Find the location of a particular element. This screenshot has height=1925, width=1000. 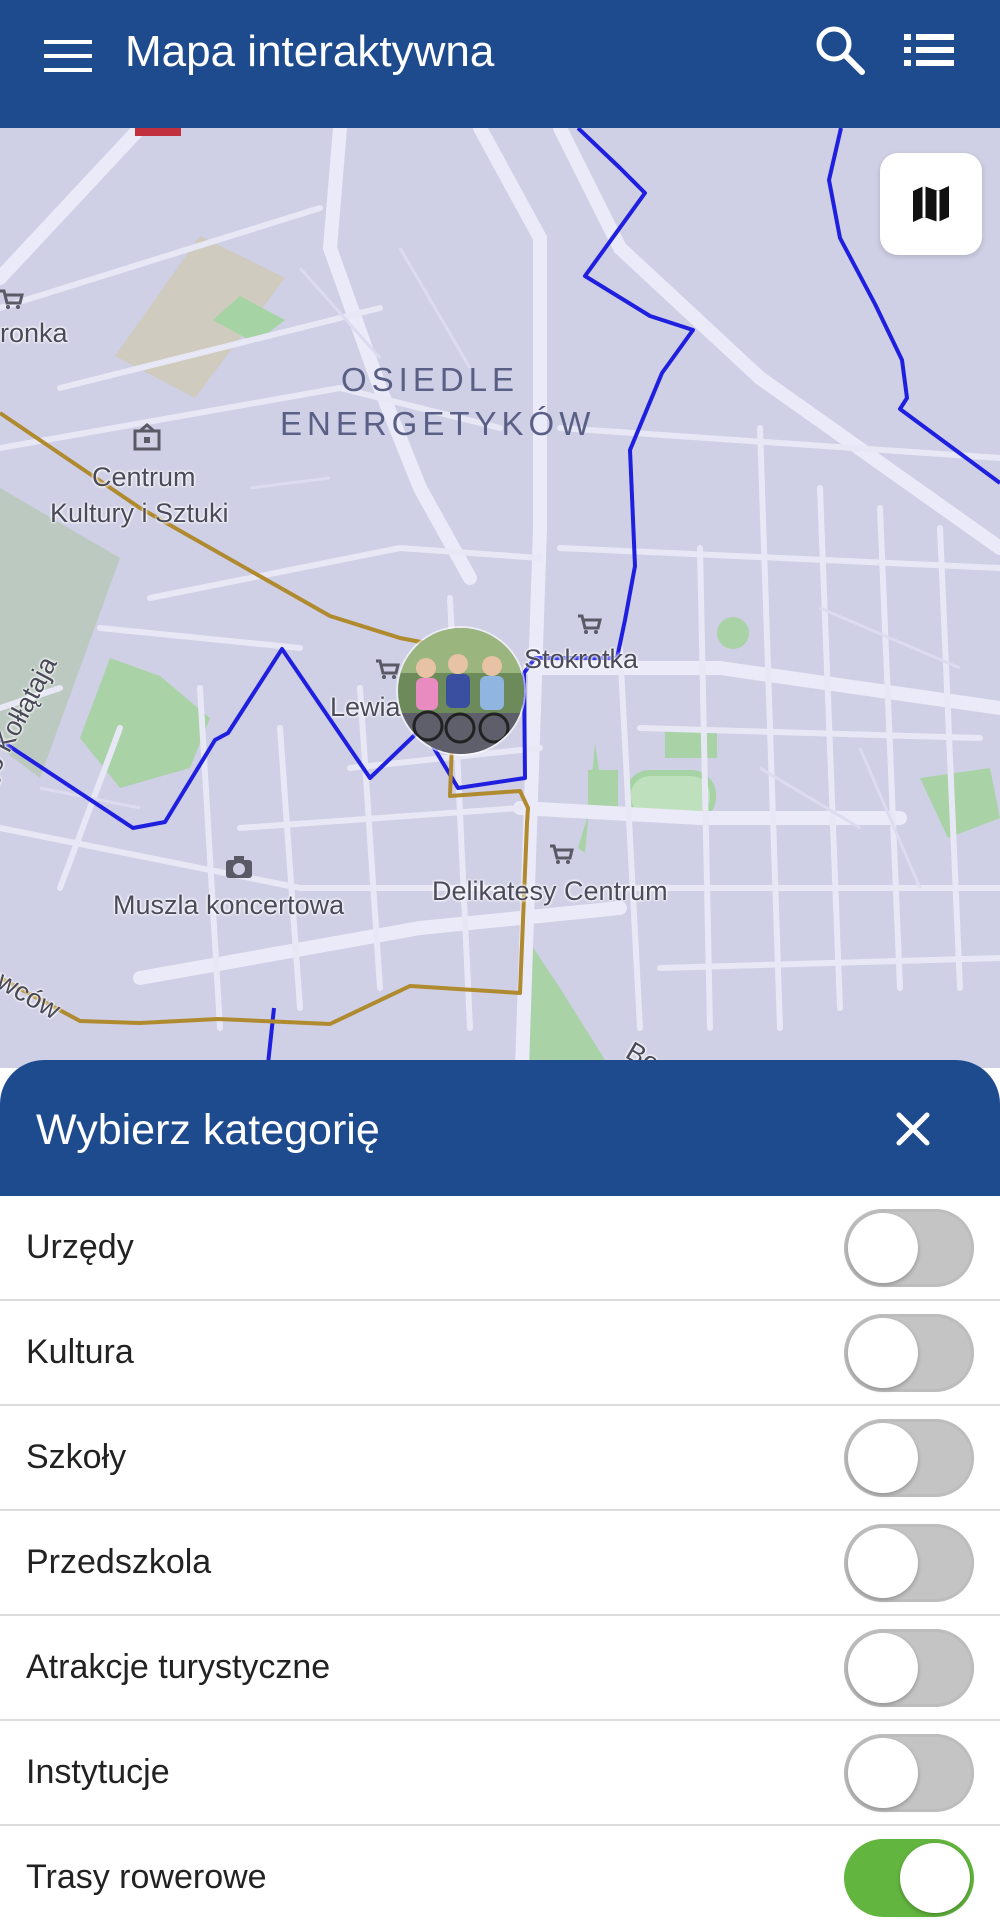

category-row-szkoly: Szkoły is located at coordinates (500, 1458).